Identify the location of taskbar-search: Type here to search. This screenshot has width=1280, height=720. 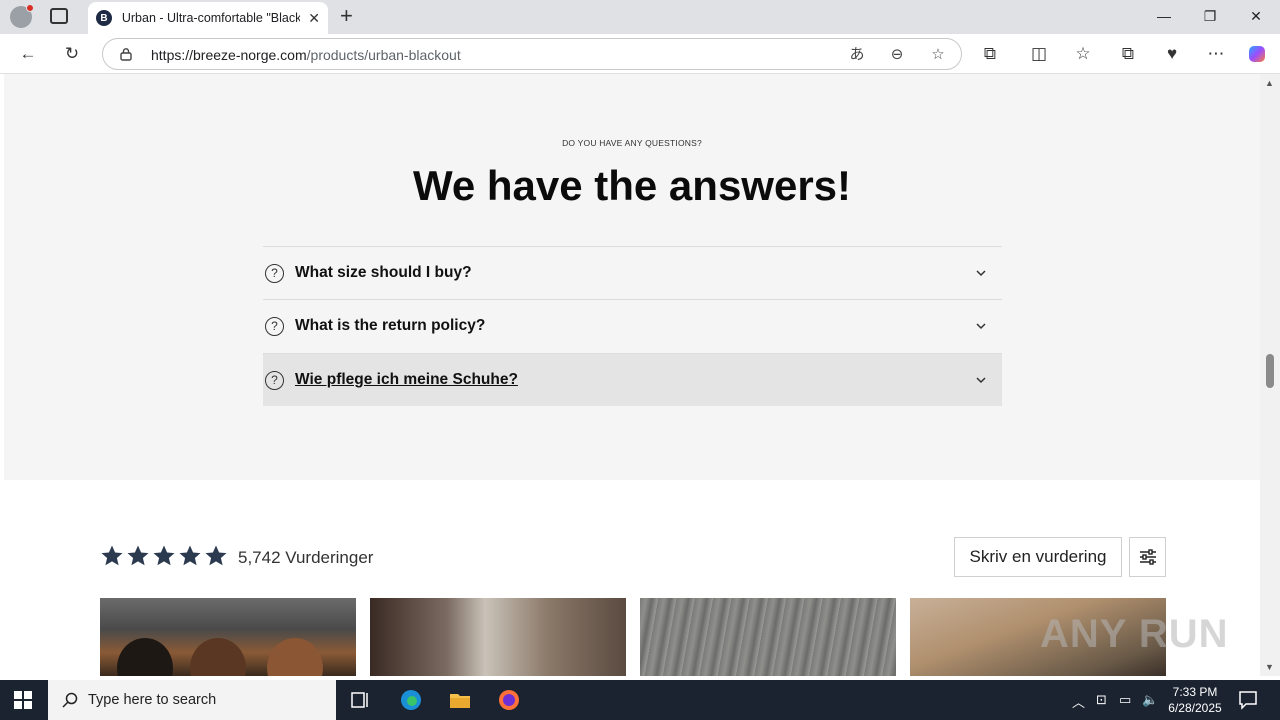
(192, 700).